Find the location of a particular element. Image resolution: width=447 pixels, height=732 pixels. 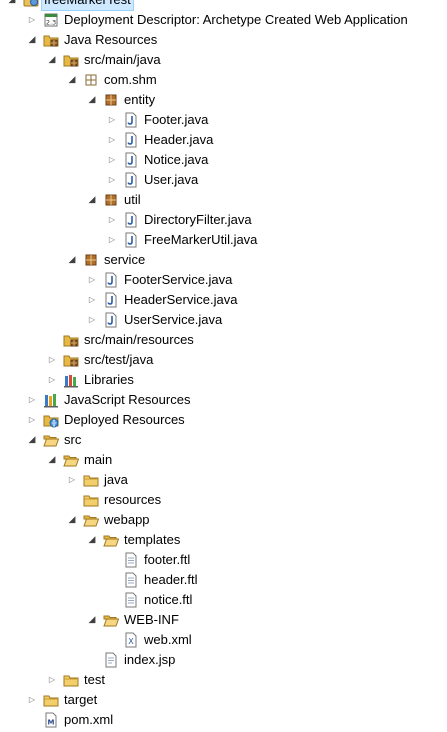

tree-item: ◢ Java Resources is located at coordinates (223, 40).